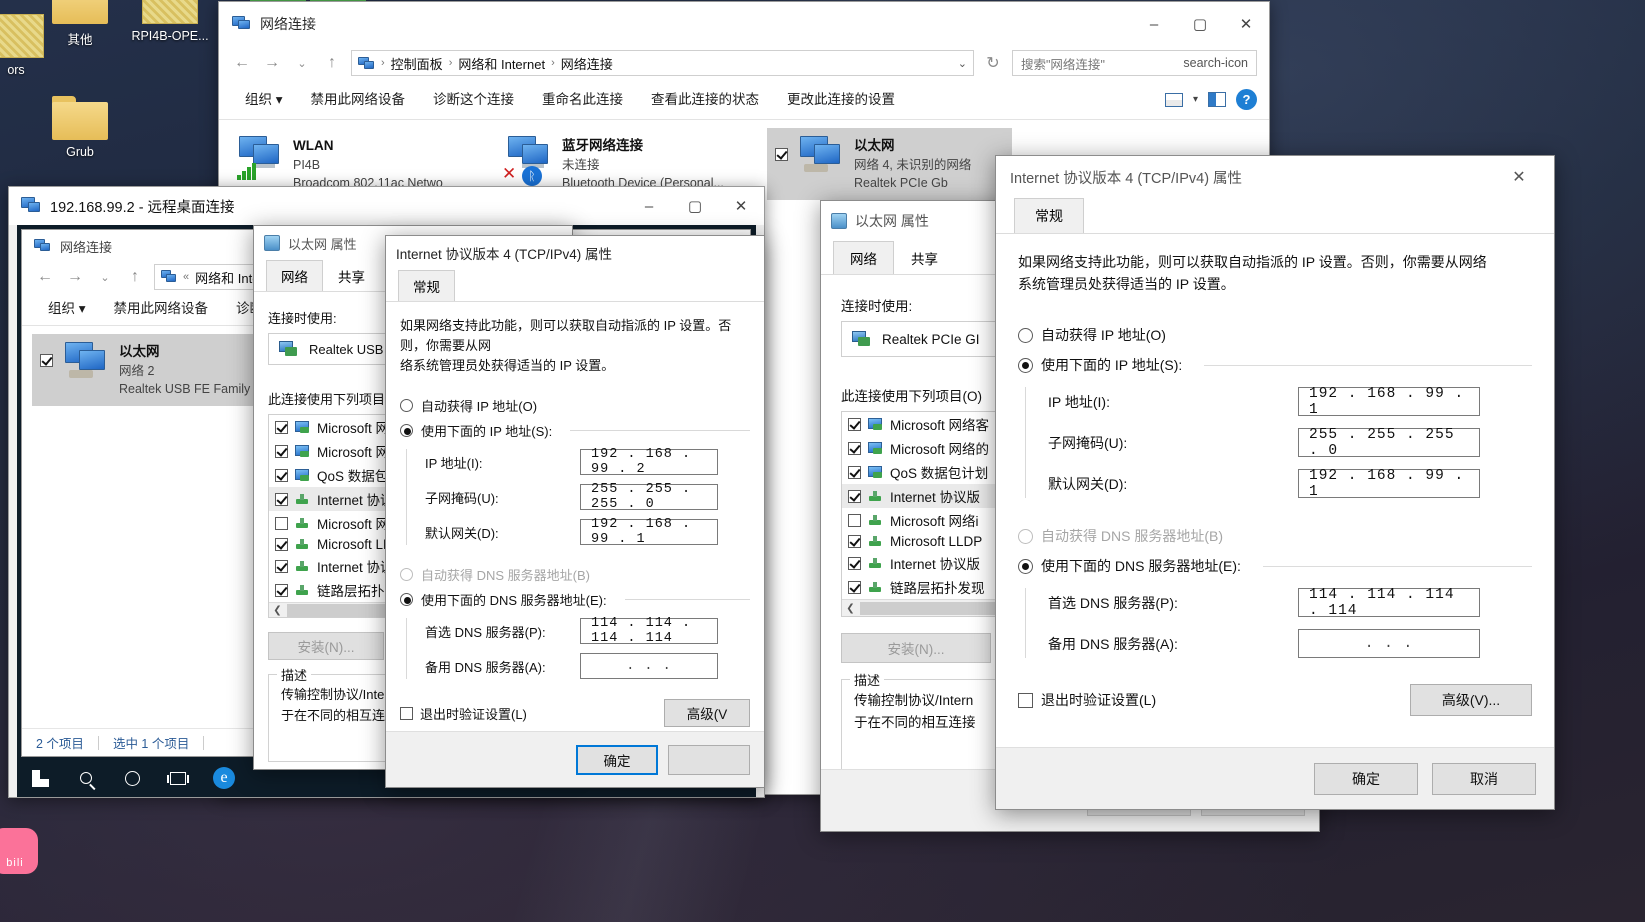 The height and width of the screenshot is (922, 1645). I want to click on cortana-icon, so click(132, 778).